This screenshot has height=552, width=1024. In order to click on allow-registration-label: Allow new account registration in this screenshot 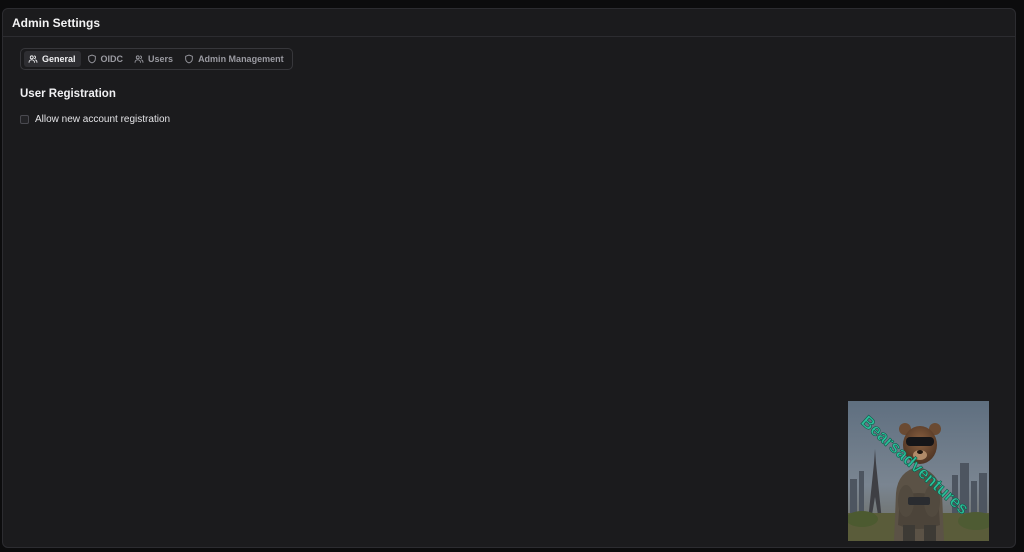, I will do `click(102, 119)`.